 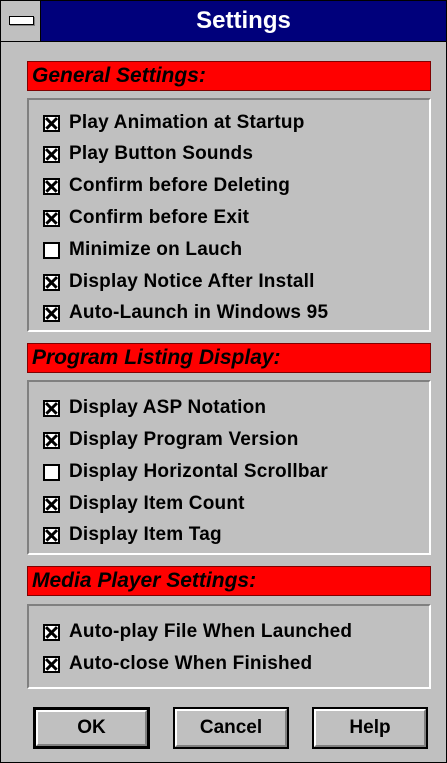 I want to click on media-player-header: Media Player Settings:, so click(x=229, y=581).